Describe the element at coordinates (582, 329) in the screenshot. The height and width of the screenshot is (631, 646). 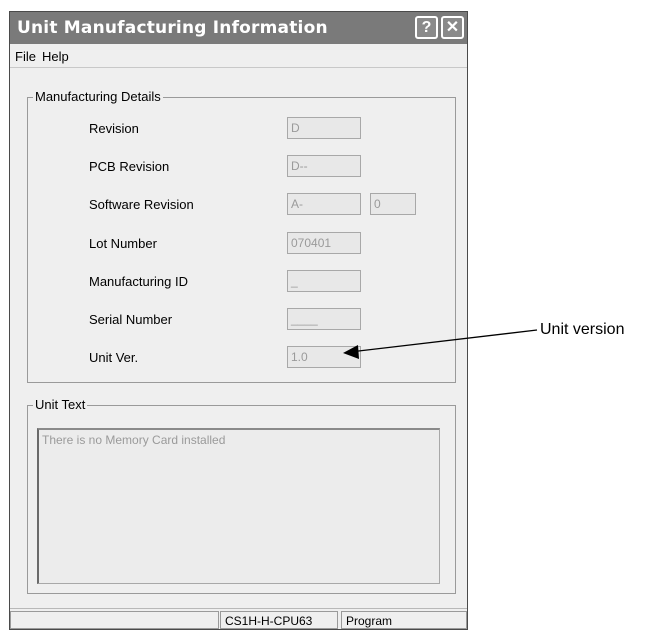
I see `unit-version-annotation: Unit version` at that location.